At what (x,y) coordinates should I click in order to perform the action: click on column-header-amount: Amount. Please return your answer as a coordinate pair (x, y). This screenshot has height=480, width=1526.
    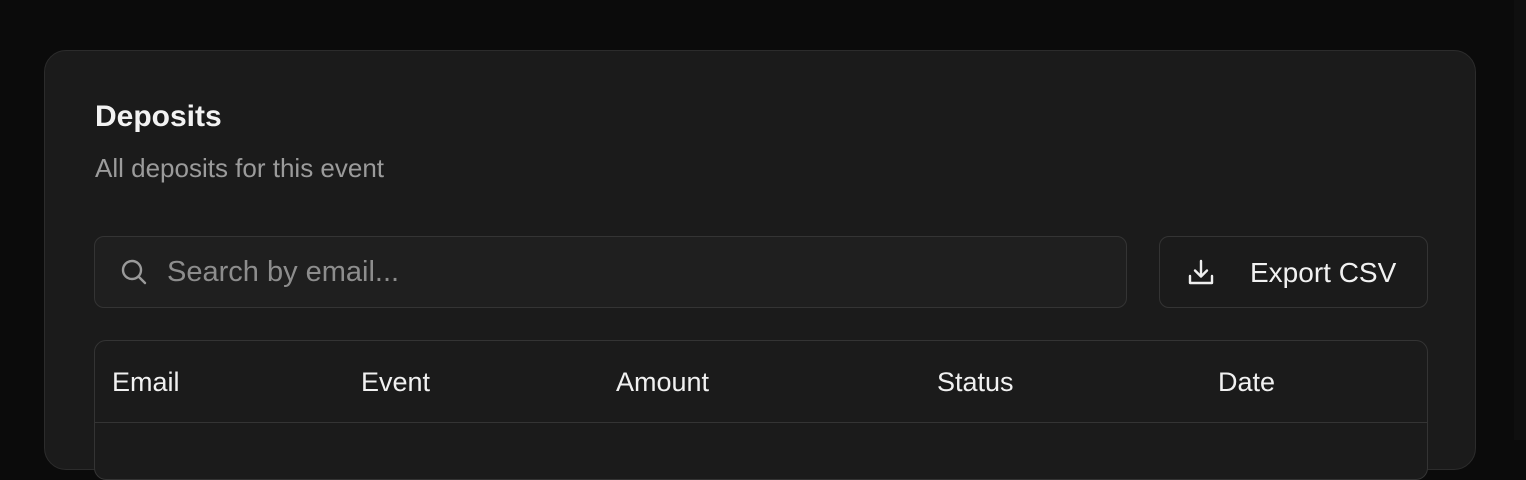
    Looking at the image, I should click on (662, 382).